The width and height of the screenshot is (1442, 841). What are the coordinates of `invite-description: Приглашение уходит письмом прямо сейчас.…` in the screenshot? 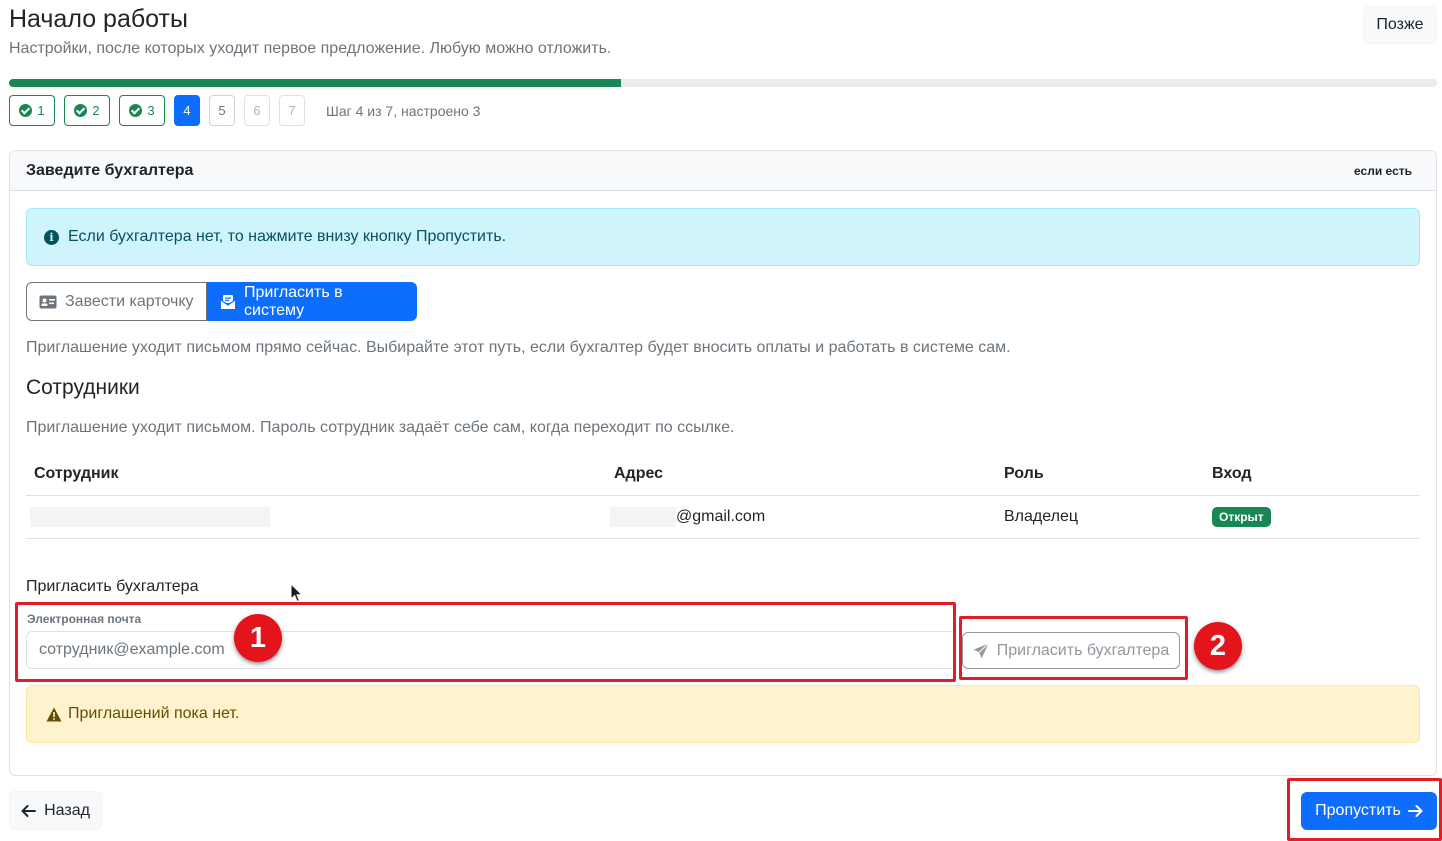 It's located at (518, 347).